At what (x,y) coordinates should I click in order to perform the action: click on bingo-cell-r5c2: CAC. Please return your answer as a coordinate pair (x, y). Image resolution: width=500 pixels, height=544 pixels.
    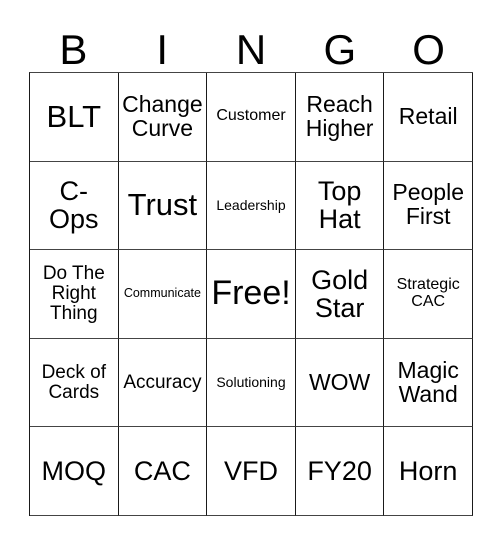
    Looking at the image, I should click on (163, 471).